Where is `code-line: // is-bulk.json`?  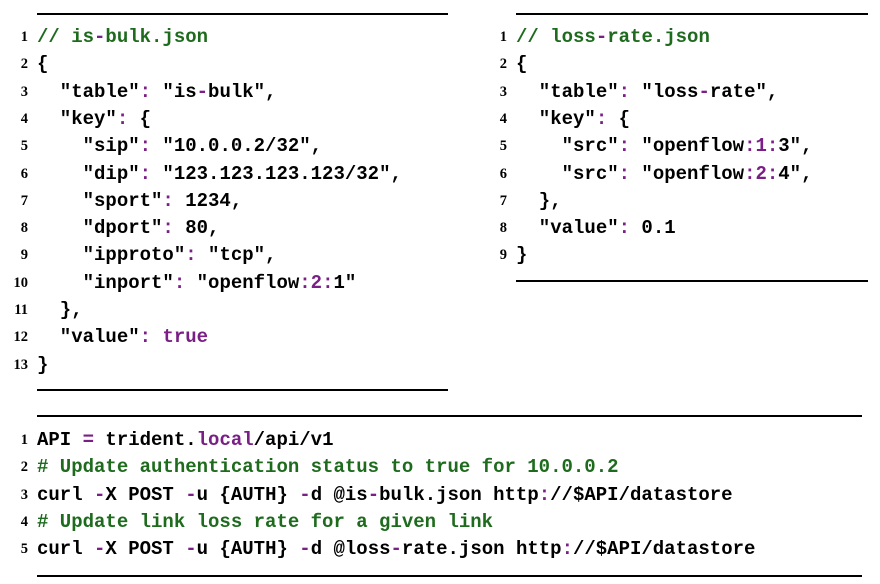 code-line: // is-bulk.json is located at coordinates (122, 37).